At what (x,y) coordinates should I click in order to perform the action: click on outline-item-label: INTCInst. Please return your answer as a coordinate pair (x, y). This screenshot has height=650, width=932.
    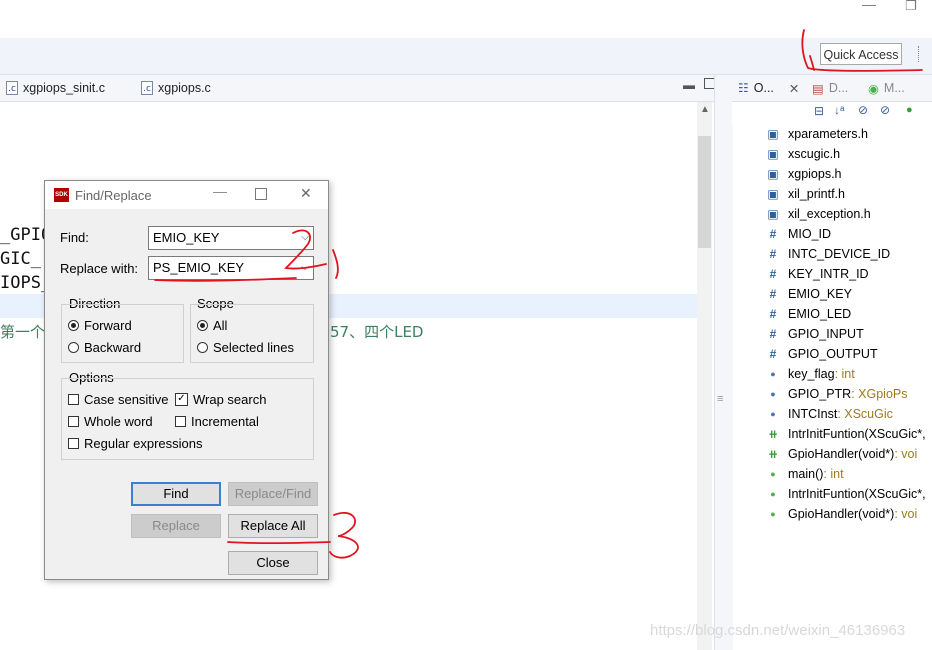
    Looking at the image, I should click on (813, 414).